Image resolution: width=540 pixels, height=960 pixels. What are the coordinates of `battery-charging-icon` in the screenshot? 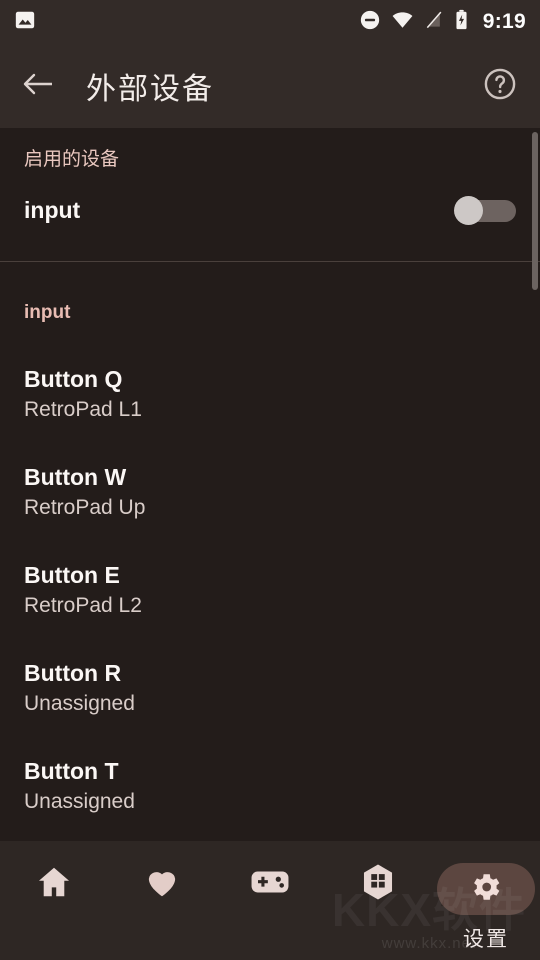 It's located at (461, 22).